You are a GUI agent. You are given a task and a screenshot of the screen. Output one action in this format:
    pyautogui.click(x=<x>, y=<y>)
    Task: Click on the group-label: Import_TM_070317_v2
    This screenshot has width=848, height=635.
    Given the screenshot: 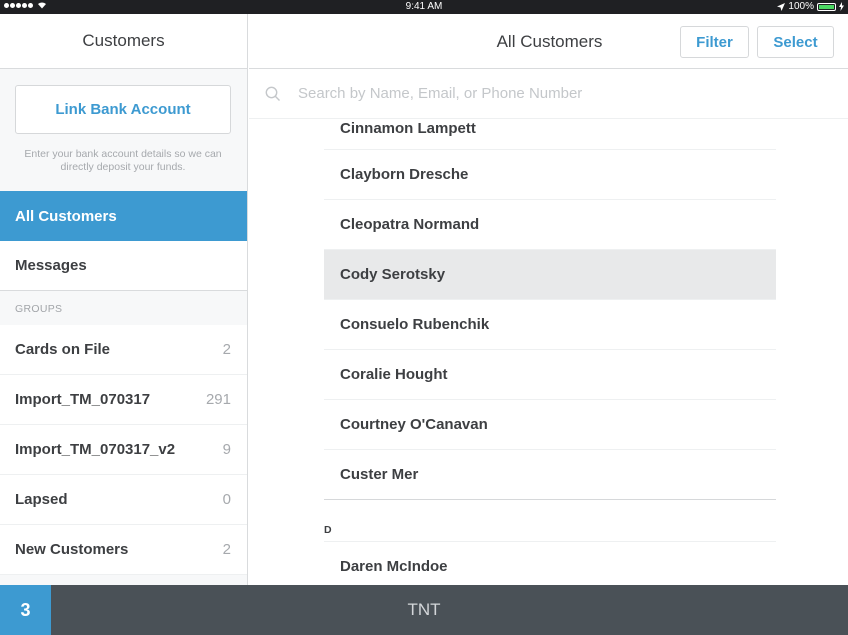 What is the action you would take?
    pyautogui.click(x=95, y=449)
    